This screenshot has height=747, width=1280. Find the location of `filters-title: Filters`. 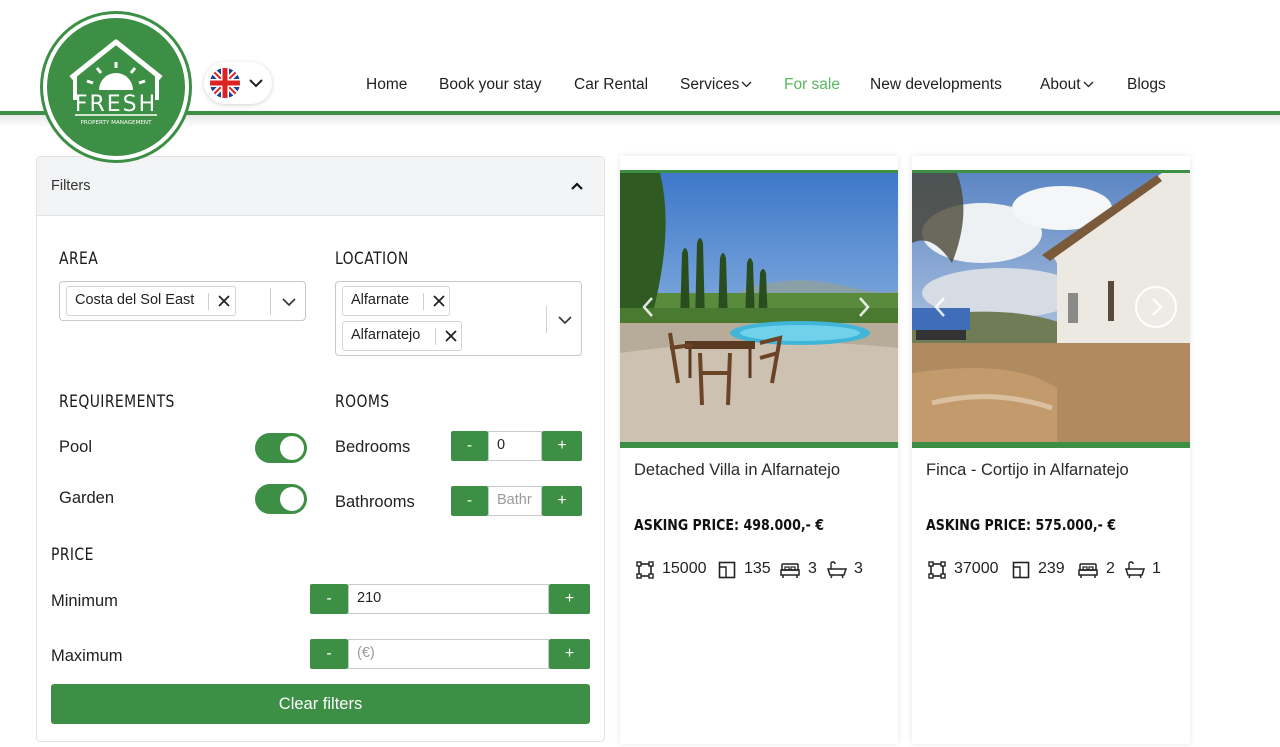

filters-title: Filters is located at coordinates (71, 186).